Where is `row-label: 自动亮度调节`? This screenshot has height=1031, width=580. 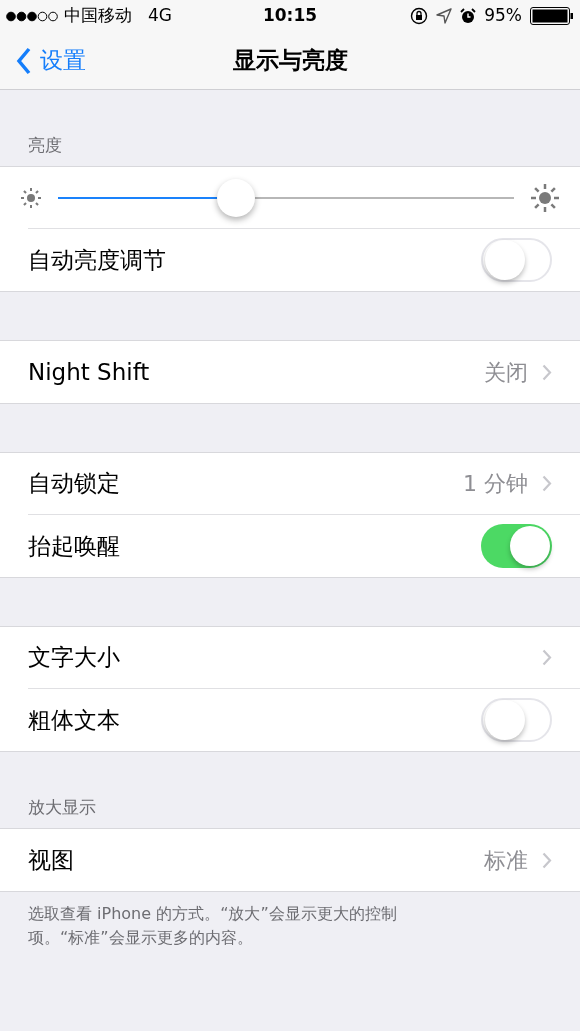
row-label: 自动亮度调节 is located at coordinates (97, 260).